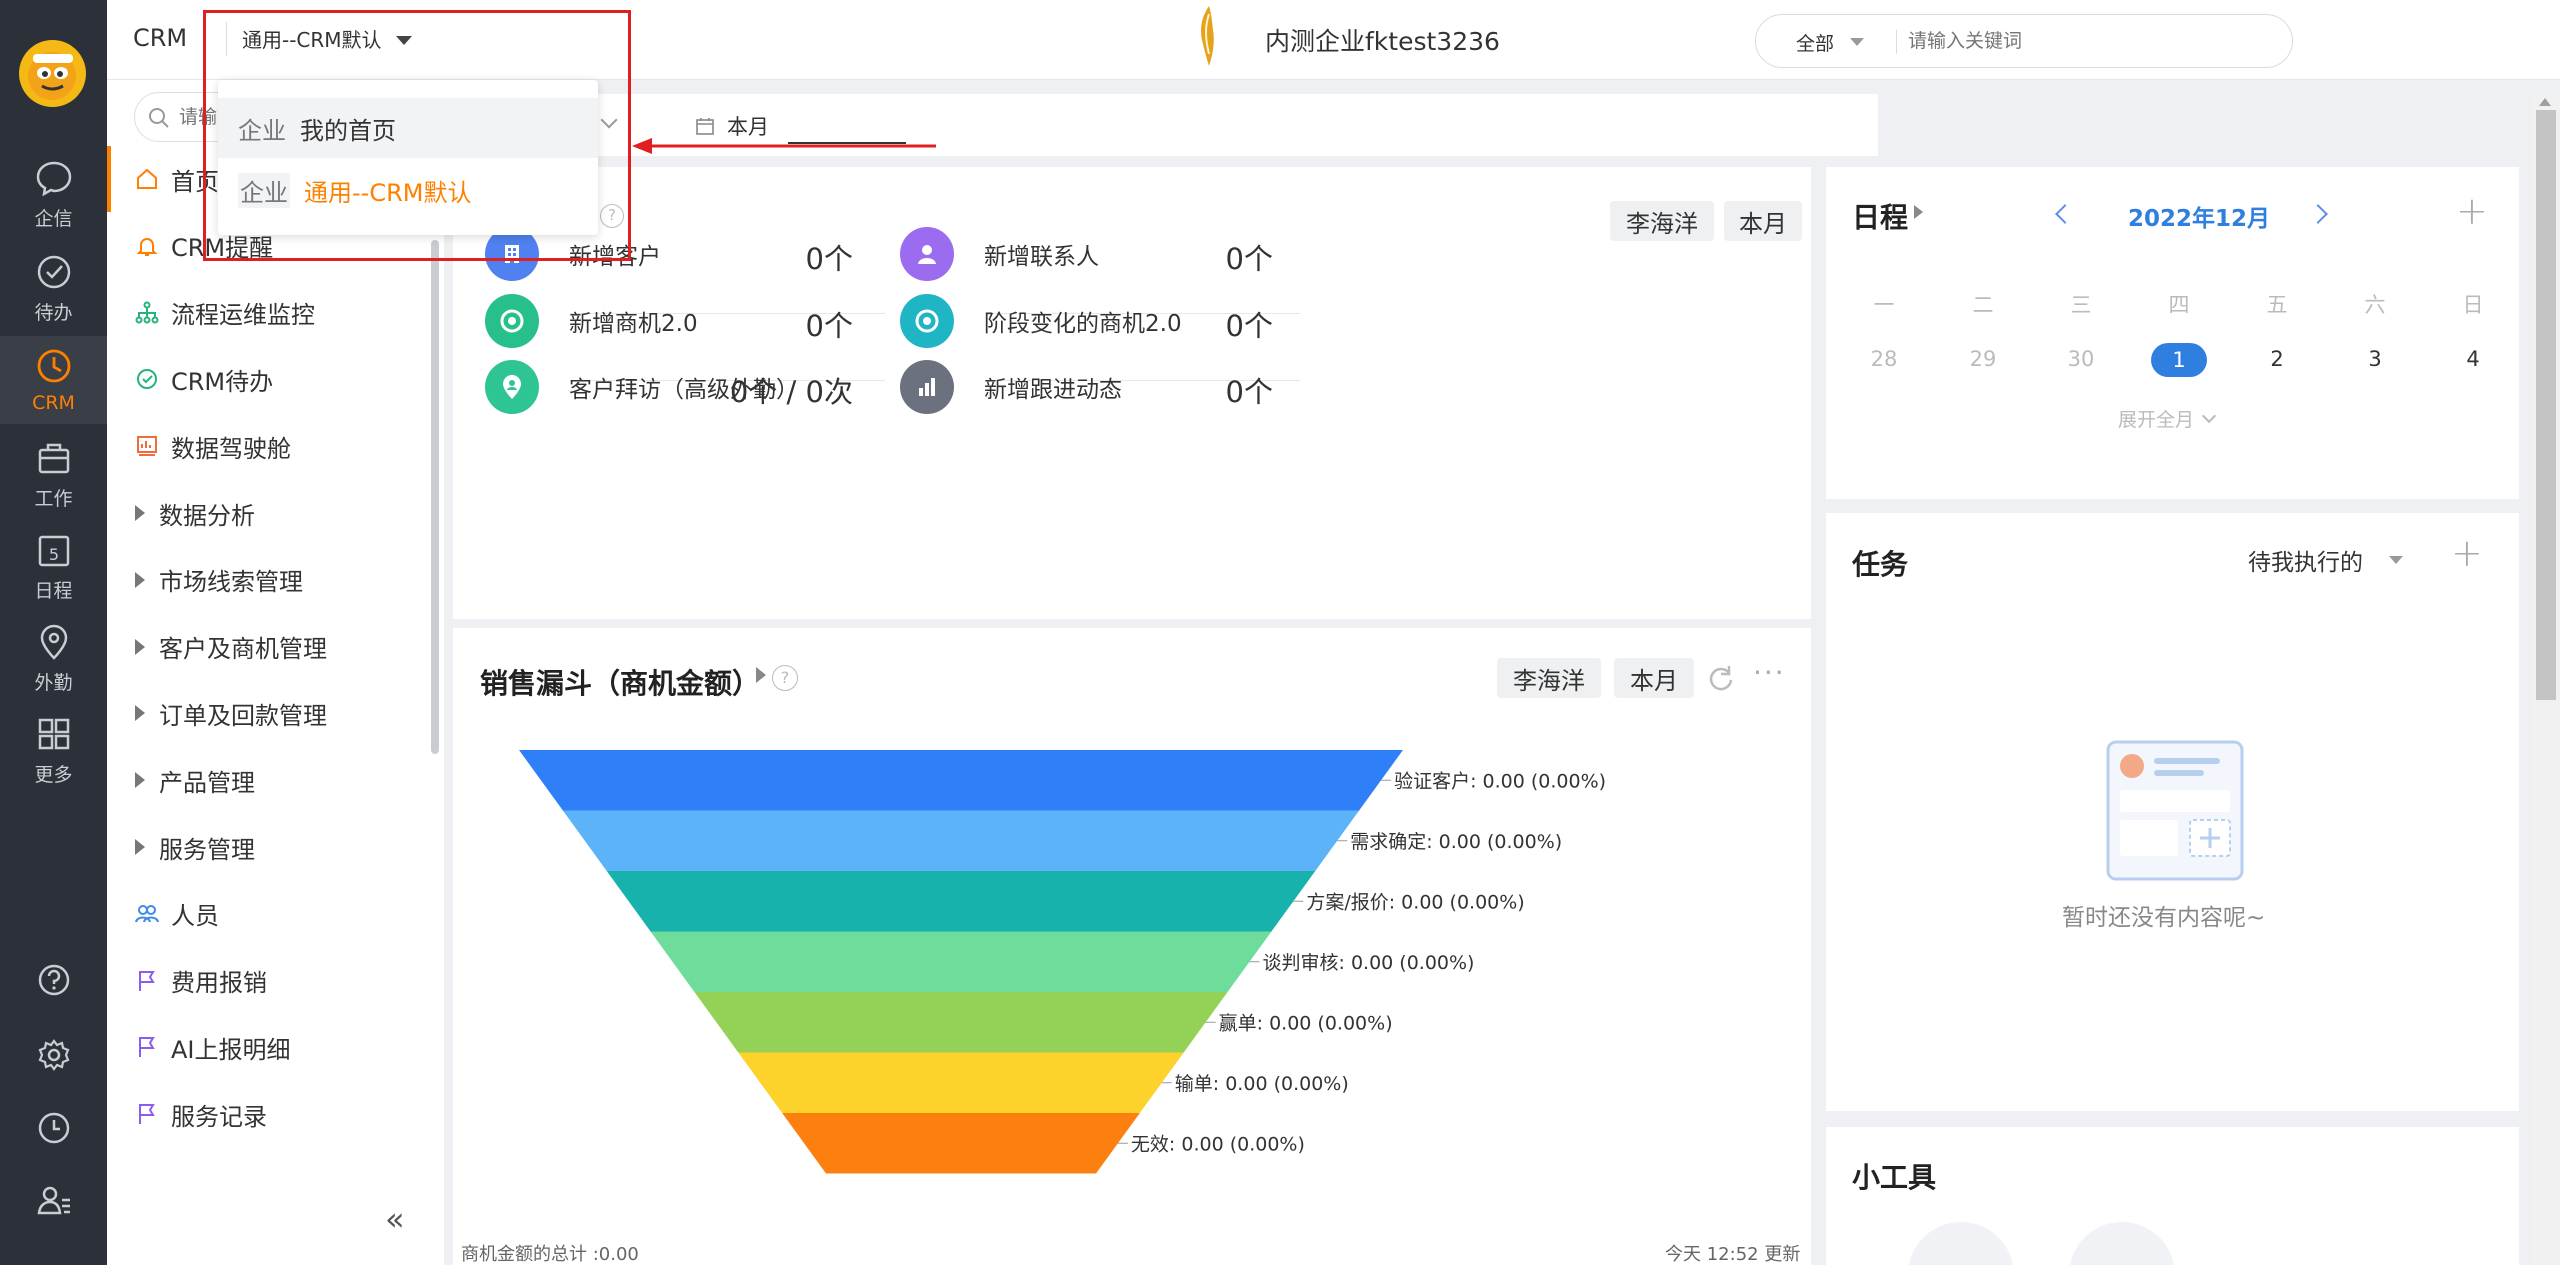 The height and width of the screenshot is (1265, 2560). What do you see at coordinates (2546, 405) in the screenshot?
I see `scrollbar-thumb` at bounding box center [2546, 405].